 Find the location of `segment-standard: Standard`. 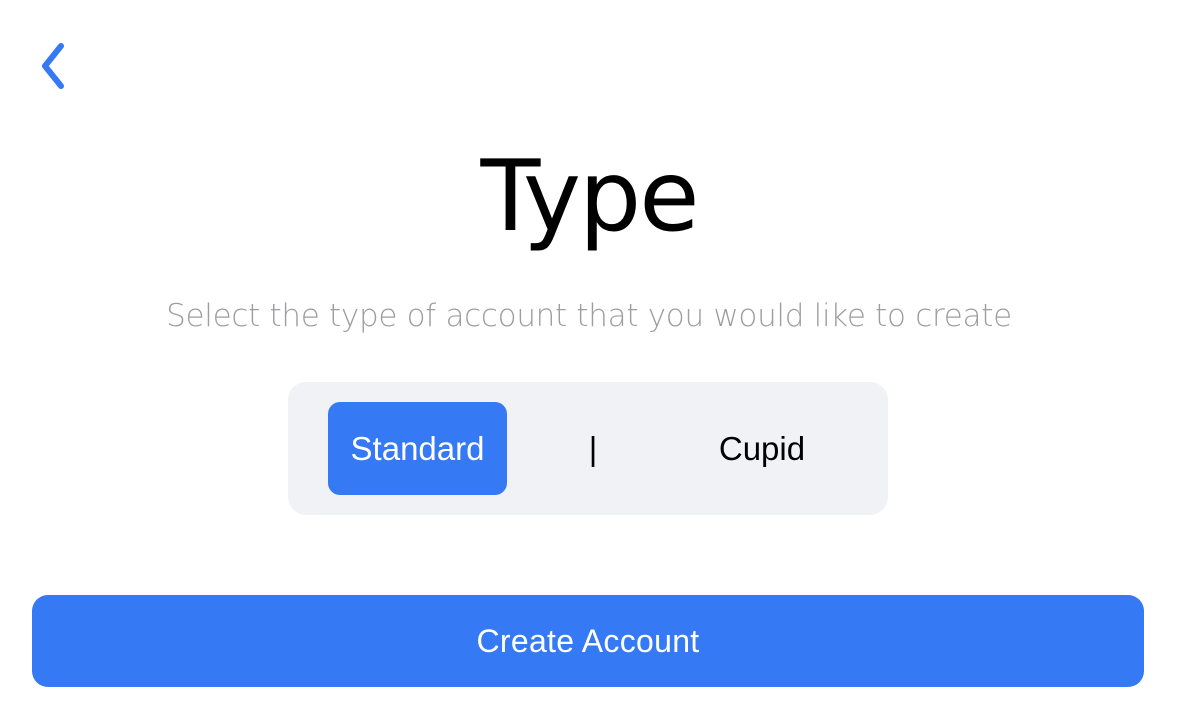

segment-standard: Standard is located at coordinates (417, 448).